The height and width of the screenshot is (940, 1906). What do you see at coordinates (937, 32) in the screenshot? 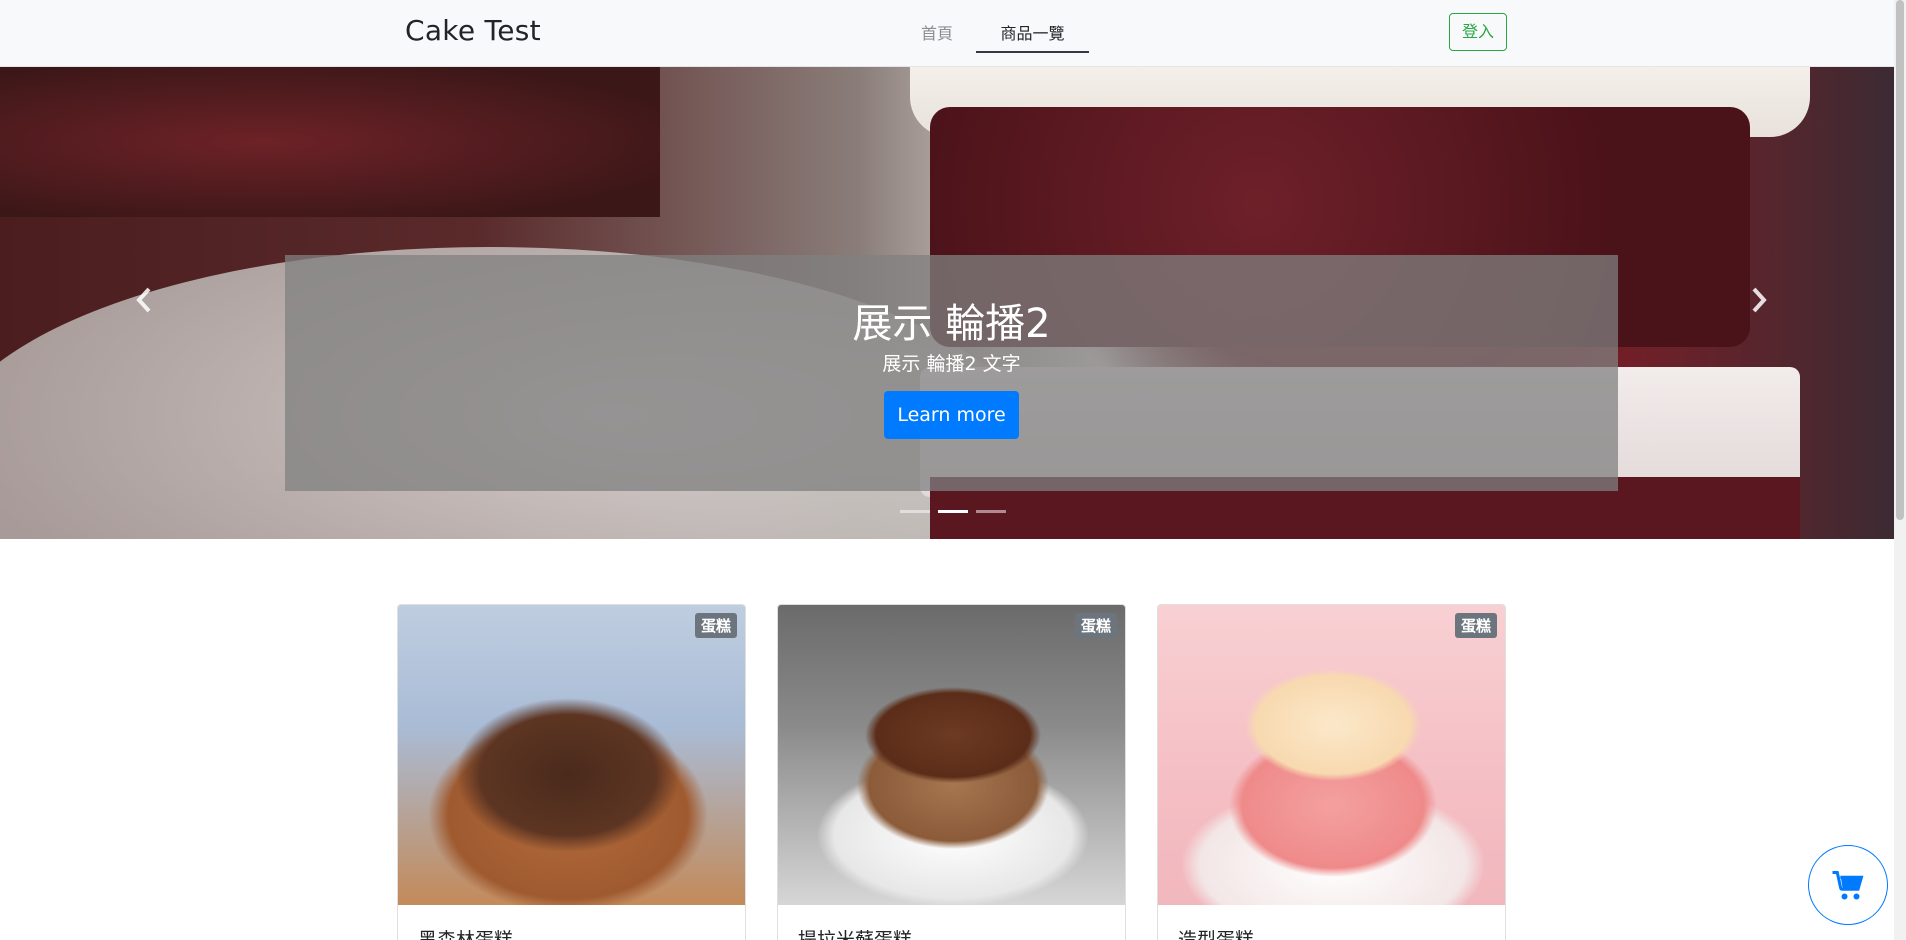
I see `nav-link-home: 首頁` at bounding box center [937, 32].